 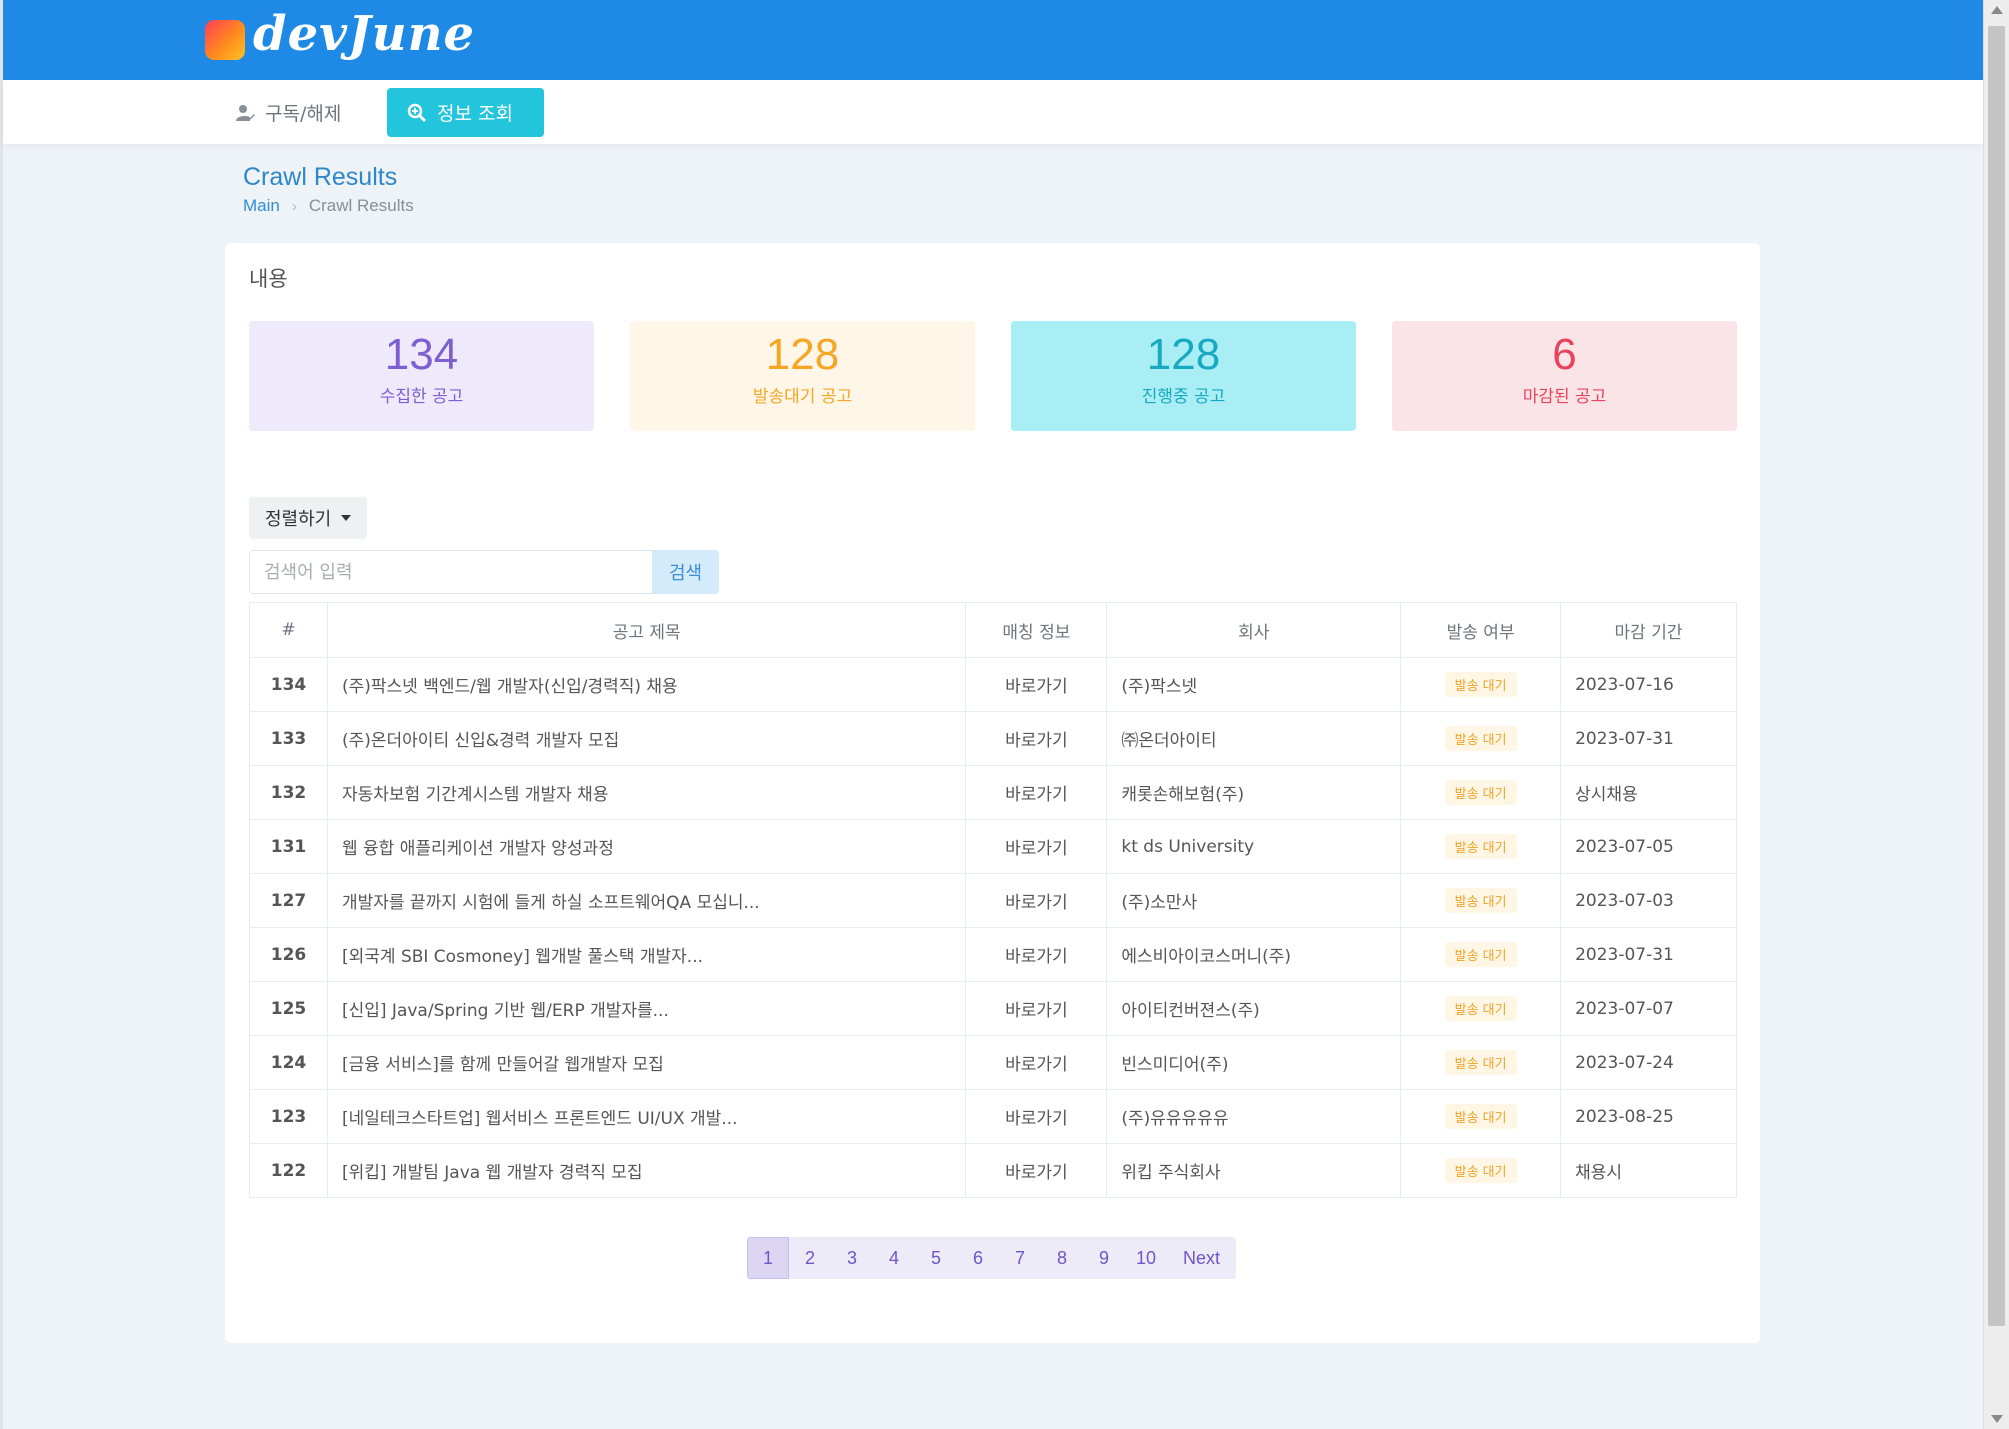 What do you see at coordinates (1254, 738) in the screenshot?
I see `row-company: ㈜온더아이티` at bounding box center [1254, 738].